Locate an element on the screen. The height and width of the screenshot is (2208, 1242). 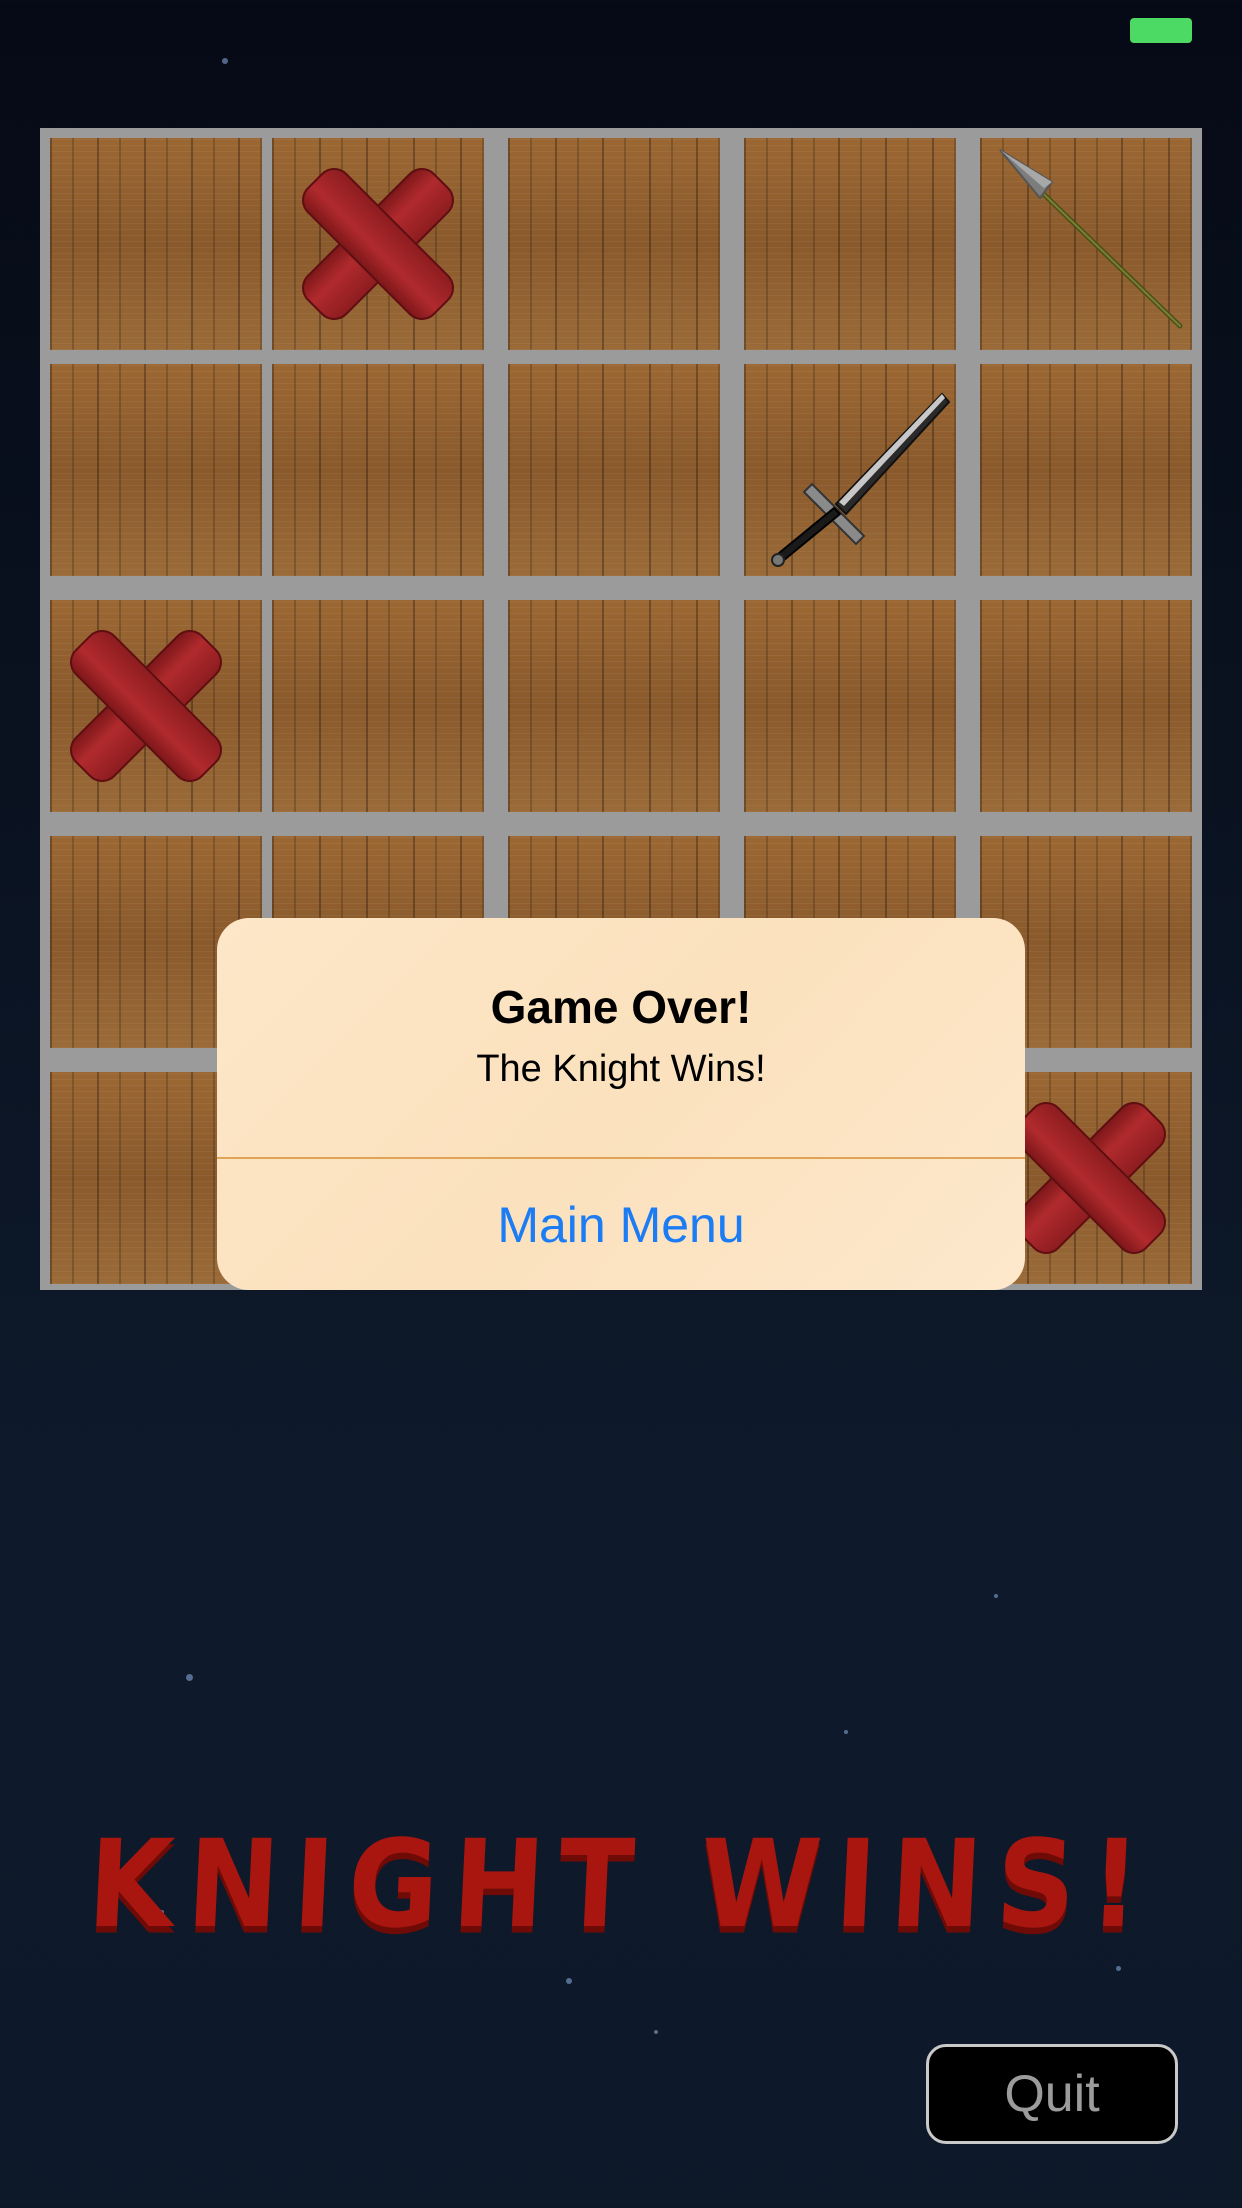
dialog-message: The Knight Wins! is located at coordinates (621, 1069).